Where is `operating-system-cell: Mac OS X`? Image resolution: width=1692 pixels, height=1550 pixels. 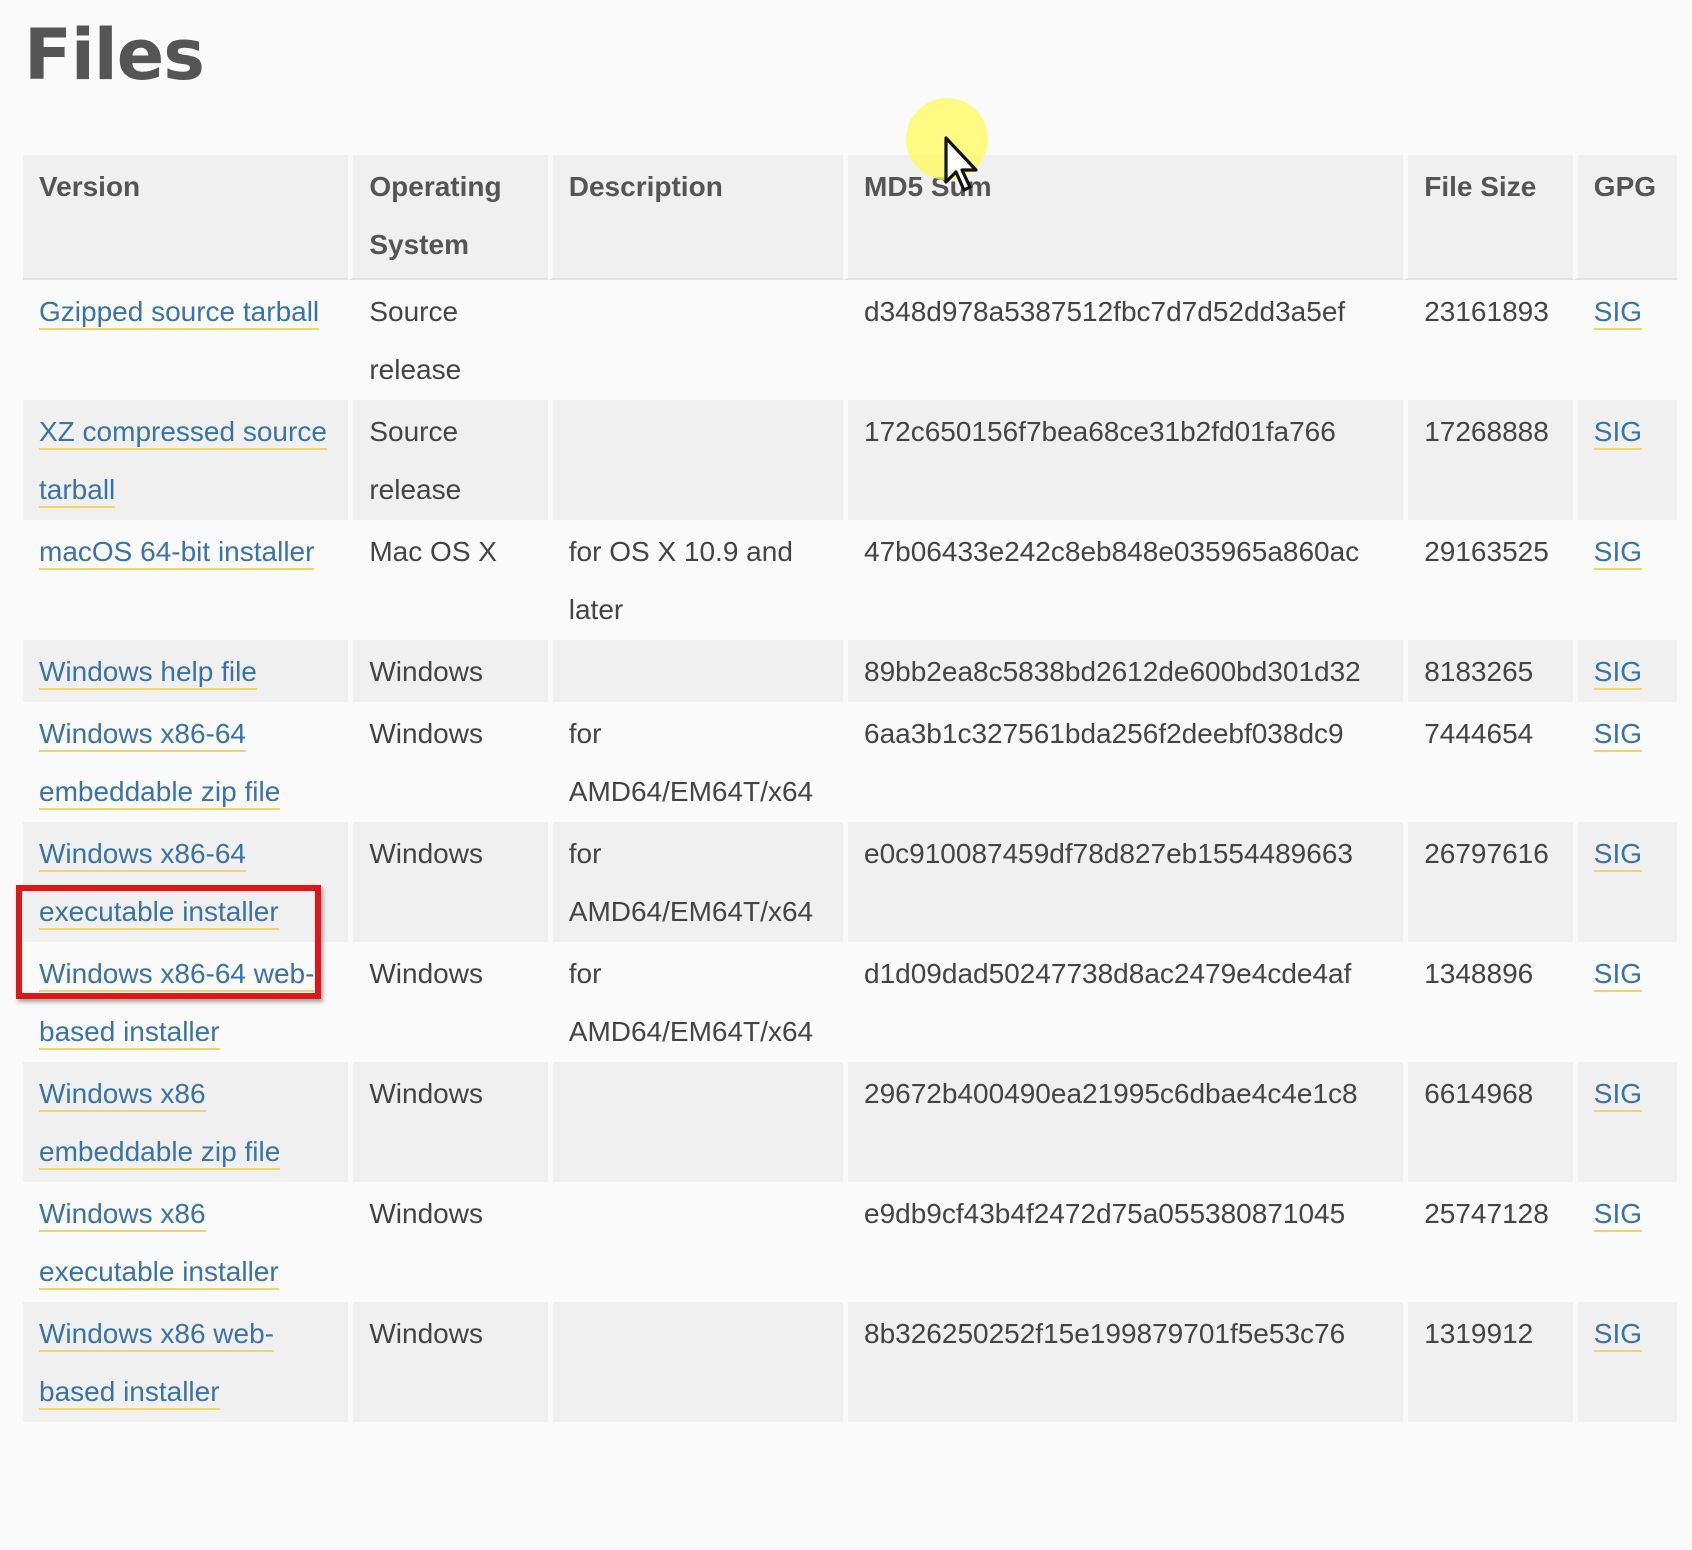
operating-system-cell: Mac OS X is located at coordinates (448, 580).